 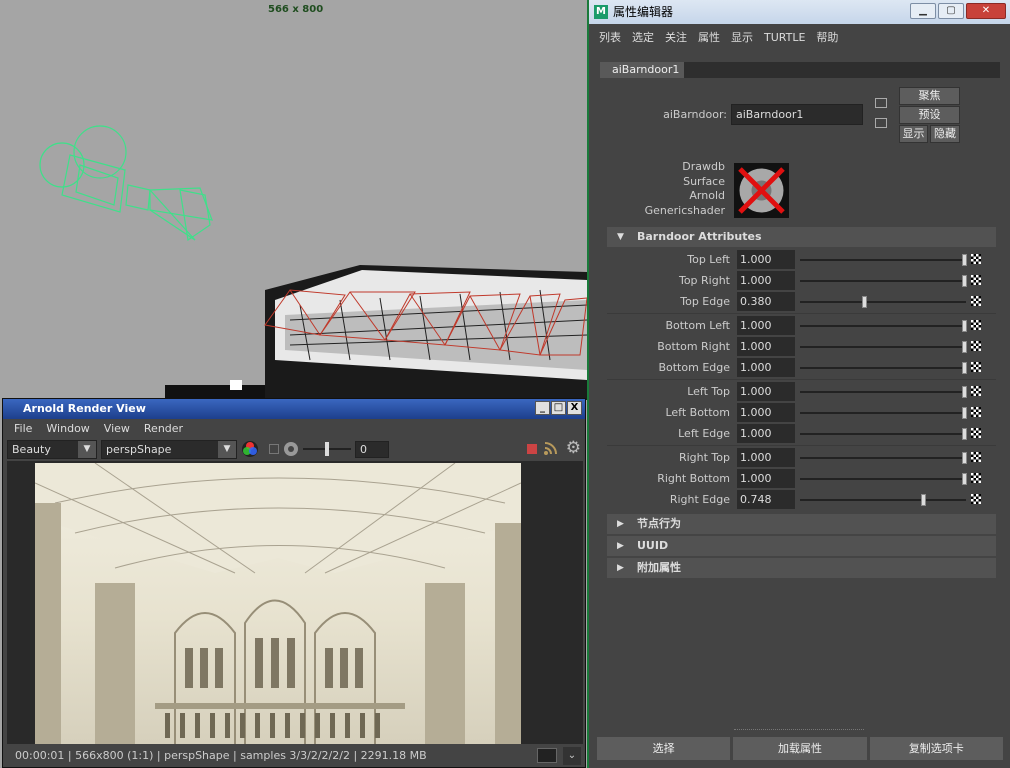 What do you see at coordinates (676, 37) in the screenshot?
I see `menu-focus: 关注` at bounding box center [676, 37].